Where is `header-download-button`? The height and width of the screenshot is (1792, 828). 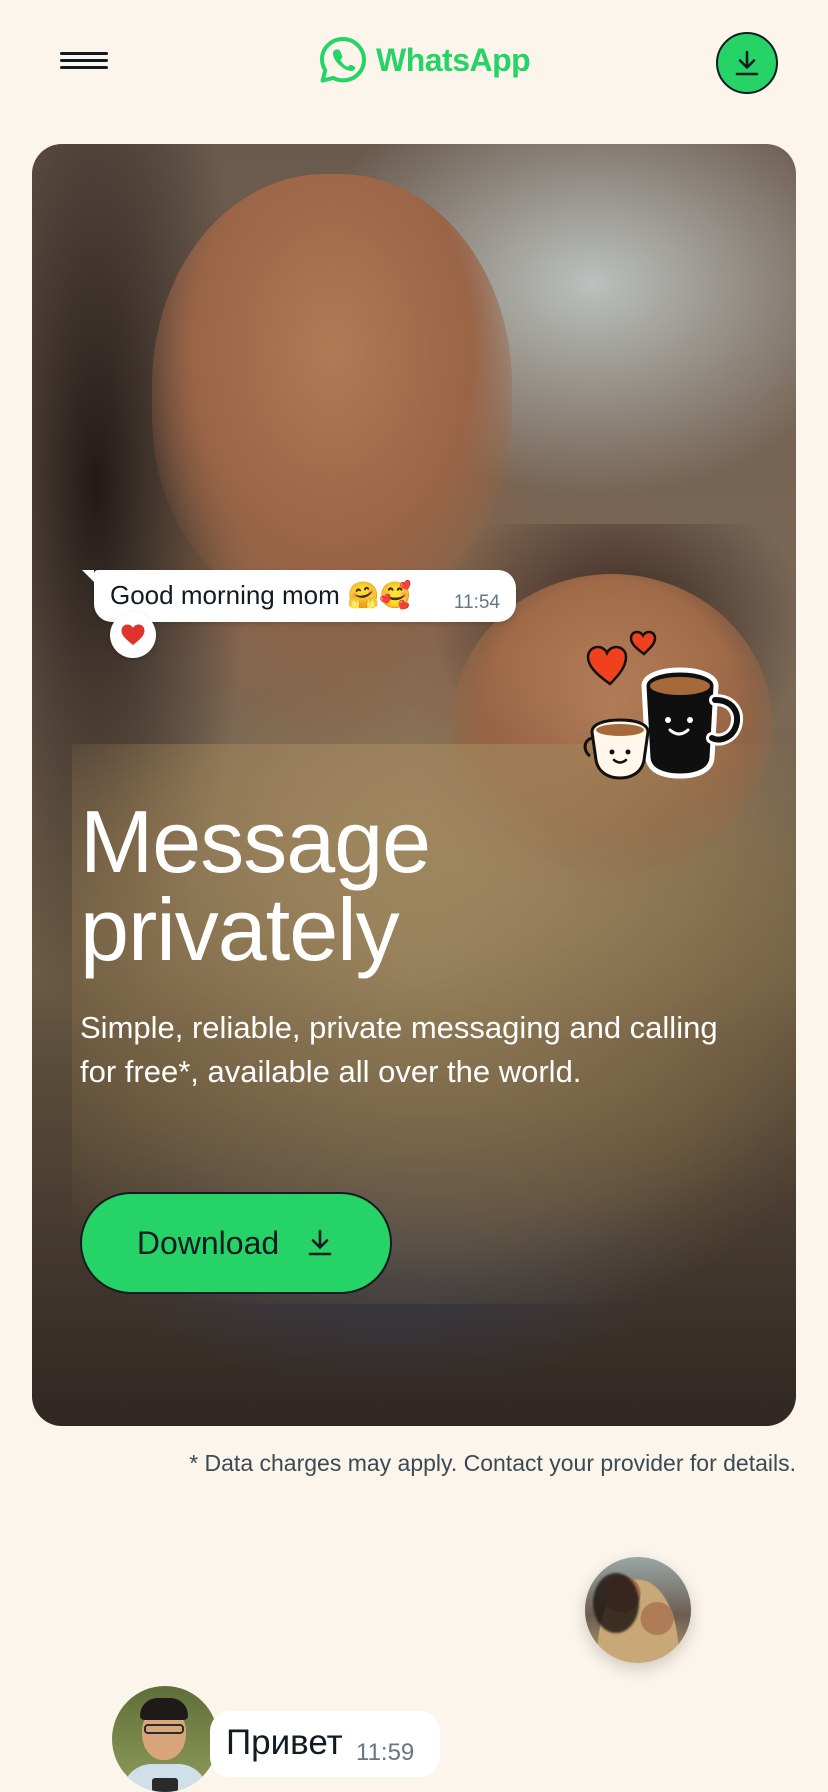
header-download-button is located at coordinates (747, 63).